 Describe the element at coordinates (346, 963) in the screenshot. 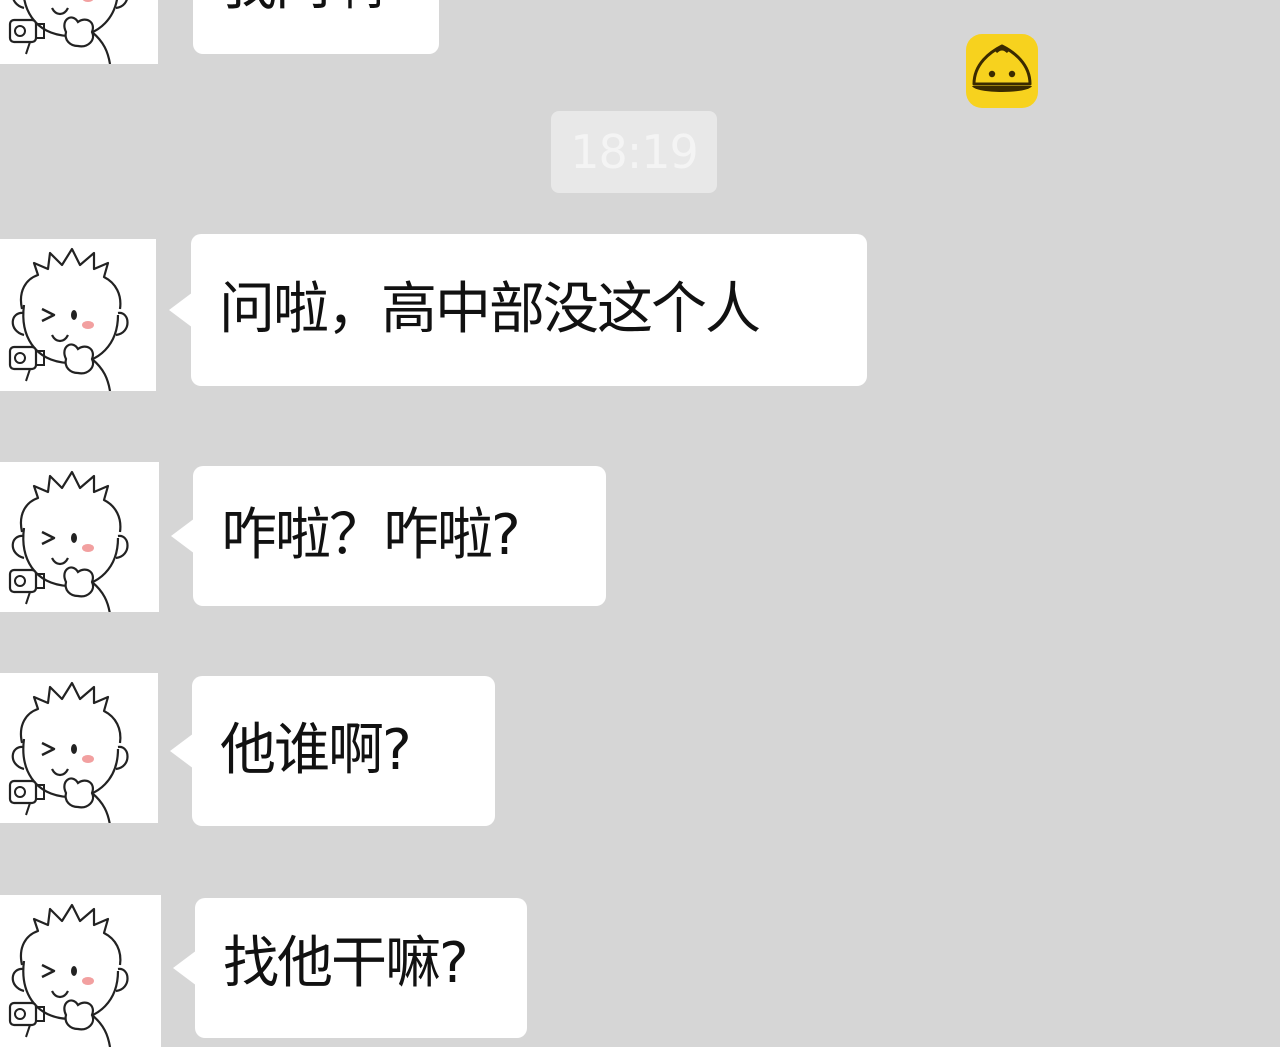

I see `message-text: 找他干嘛?` at that location.